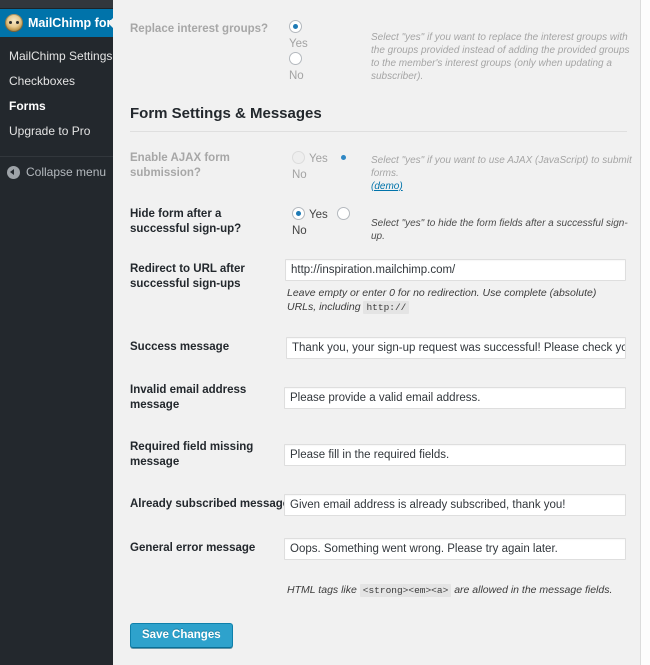 The image size is (650, 665). What do you see at coordinates (14, 23) in the screenshot?
I see `monkey-avatar-icon` at bounding box center [14, 23].